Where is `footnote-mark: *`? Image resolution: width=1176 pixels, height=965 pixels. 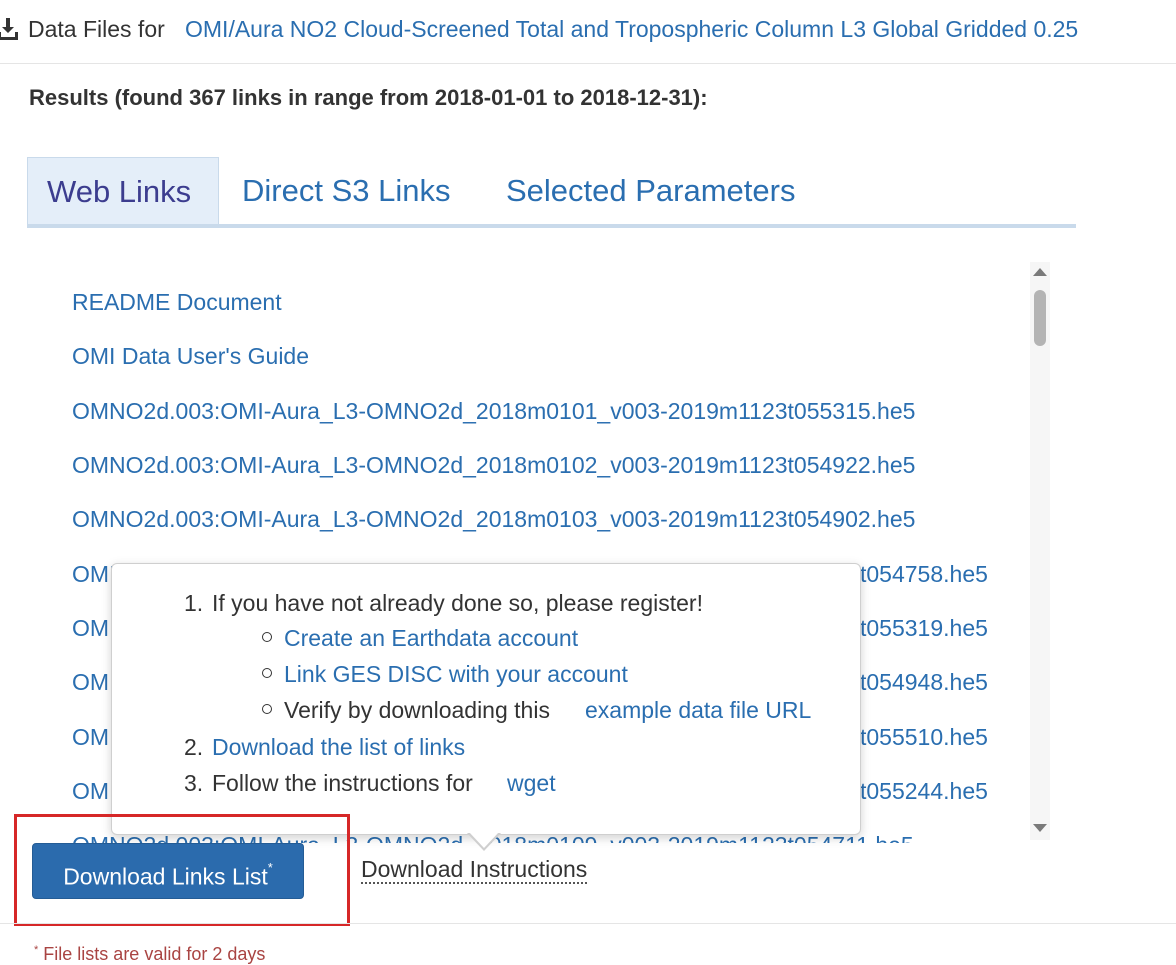 footnote-mark: * is located at coordinates (36, 950).